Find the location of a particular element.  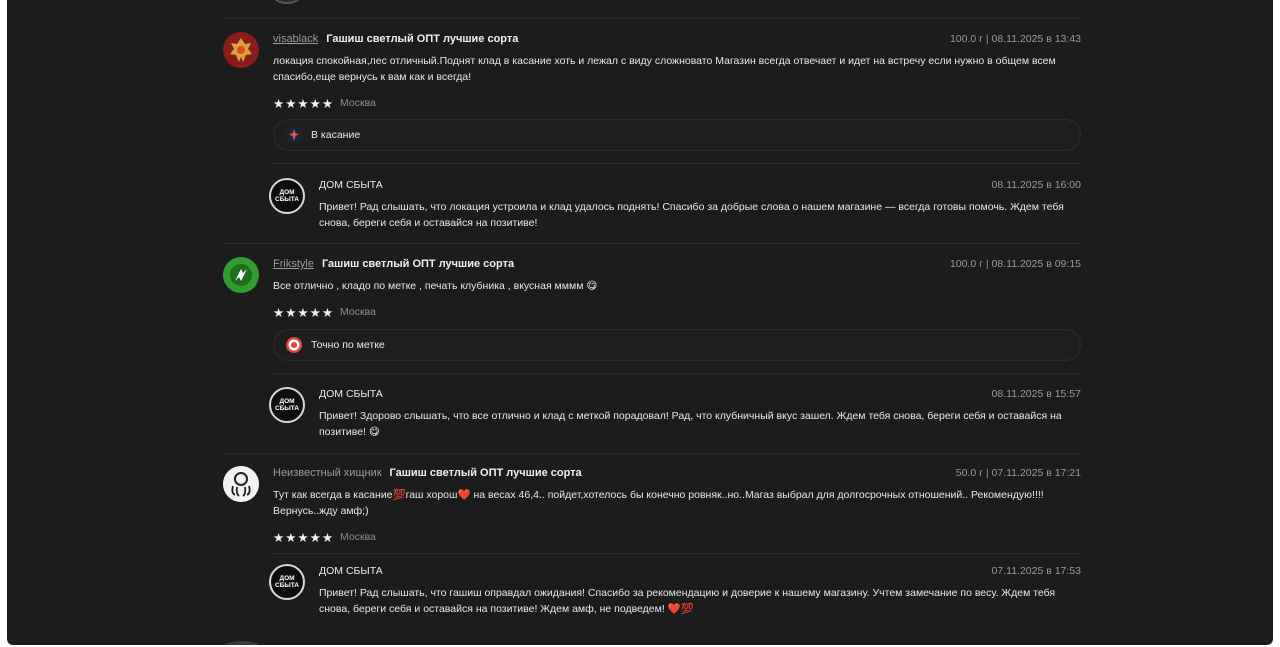

username-link: Frikstyle is located at coordinates (293, 264).